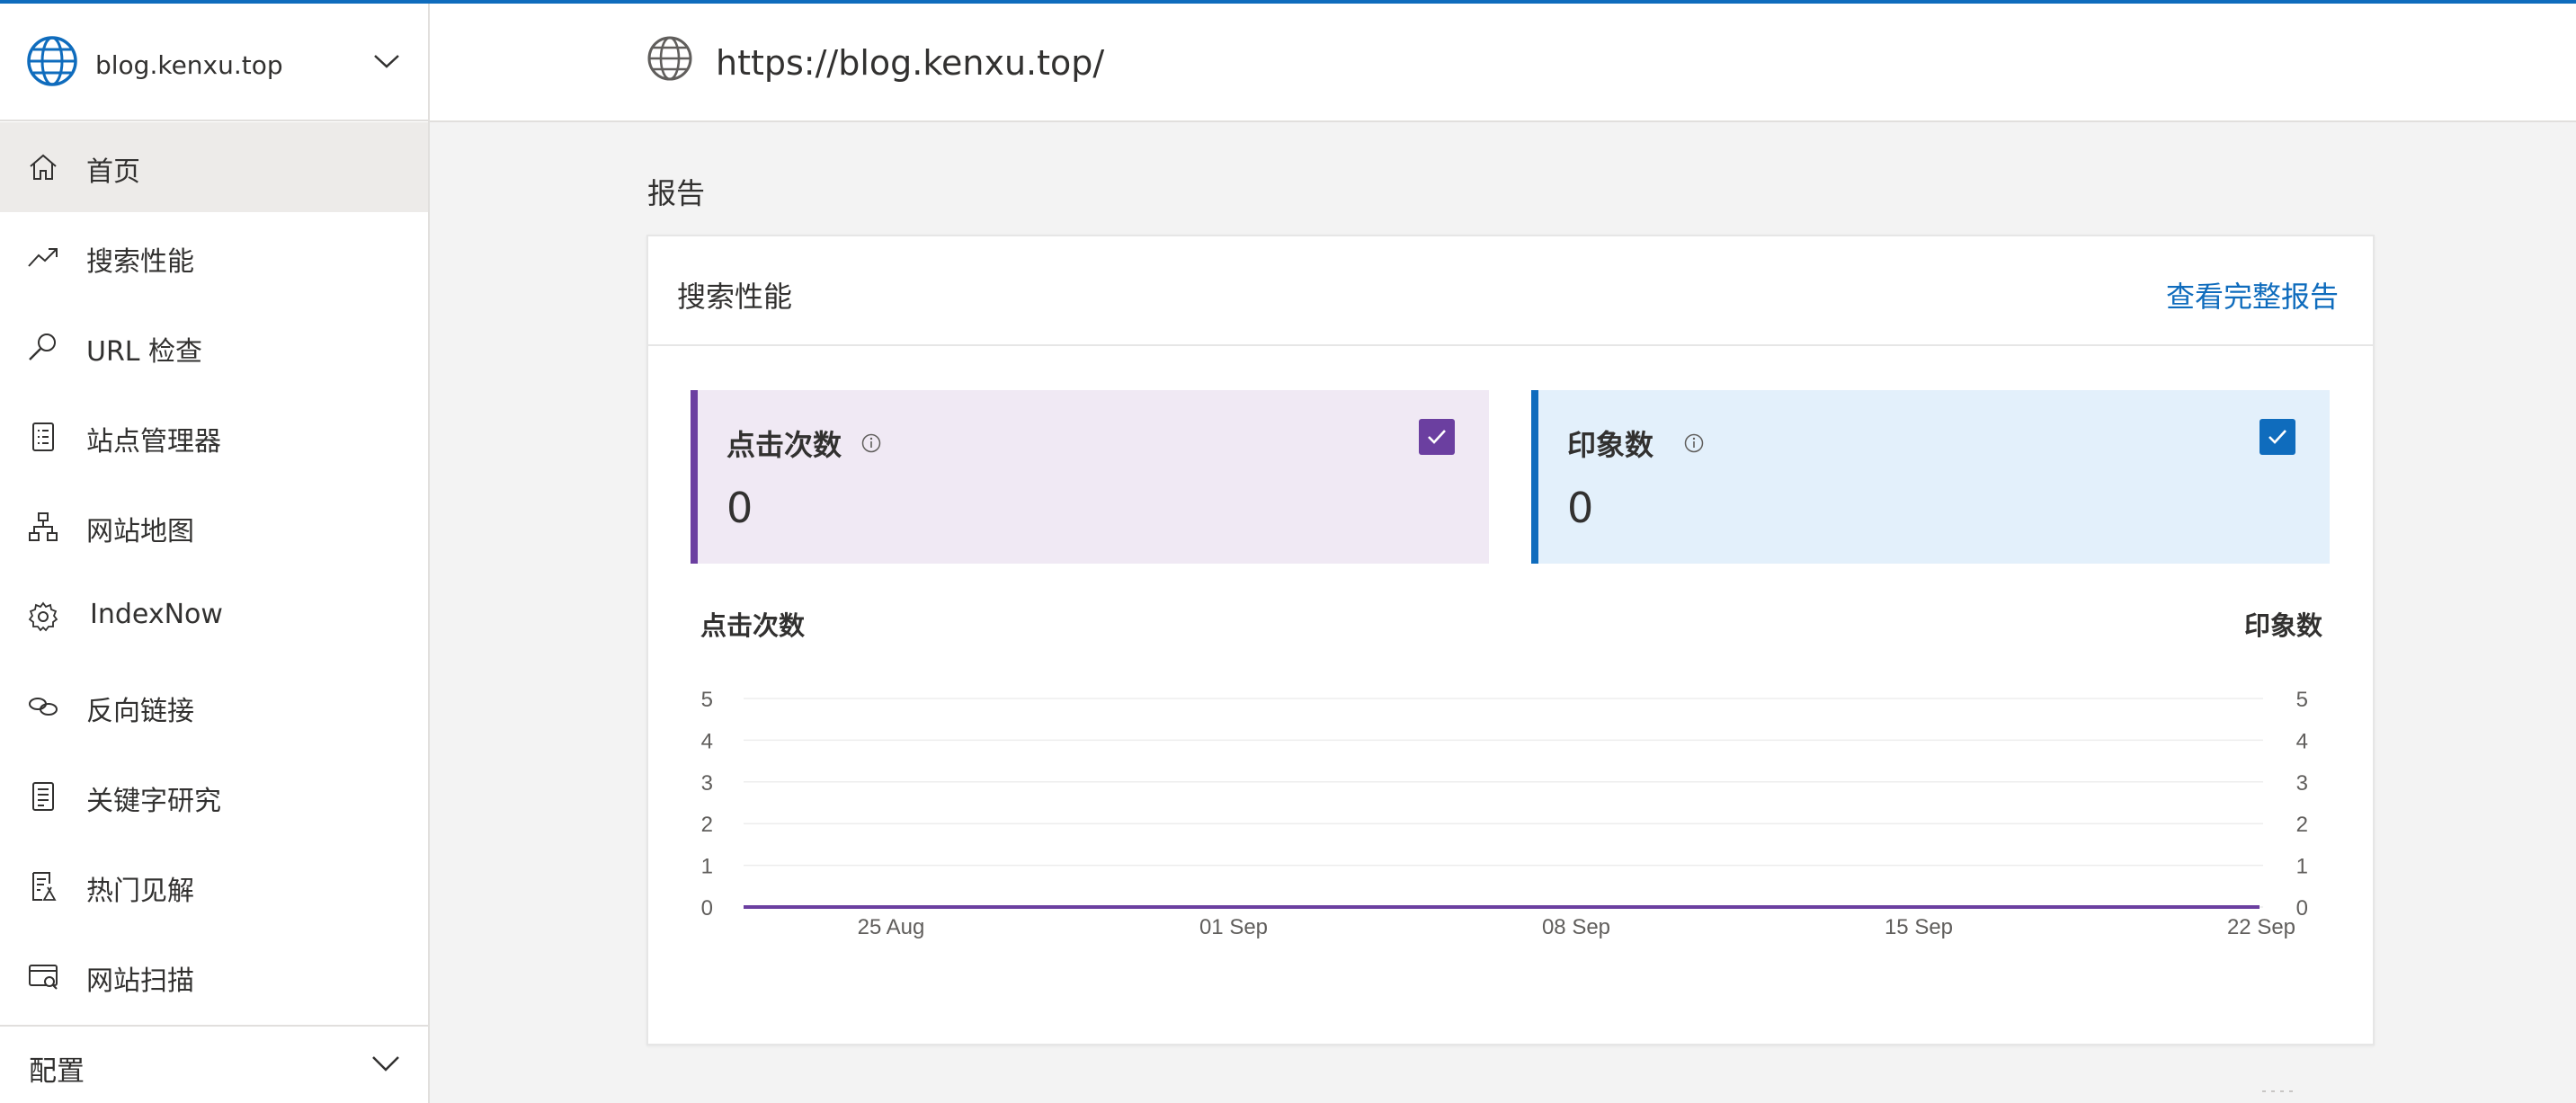 The image size is (2576, 1103). What do you see at coordinates (784, 445) in the screenshot?
I see `metric-label: 点击次数` at bounding box center [784, 445].